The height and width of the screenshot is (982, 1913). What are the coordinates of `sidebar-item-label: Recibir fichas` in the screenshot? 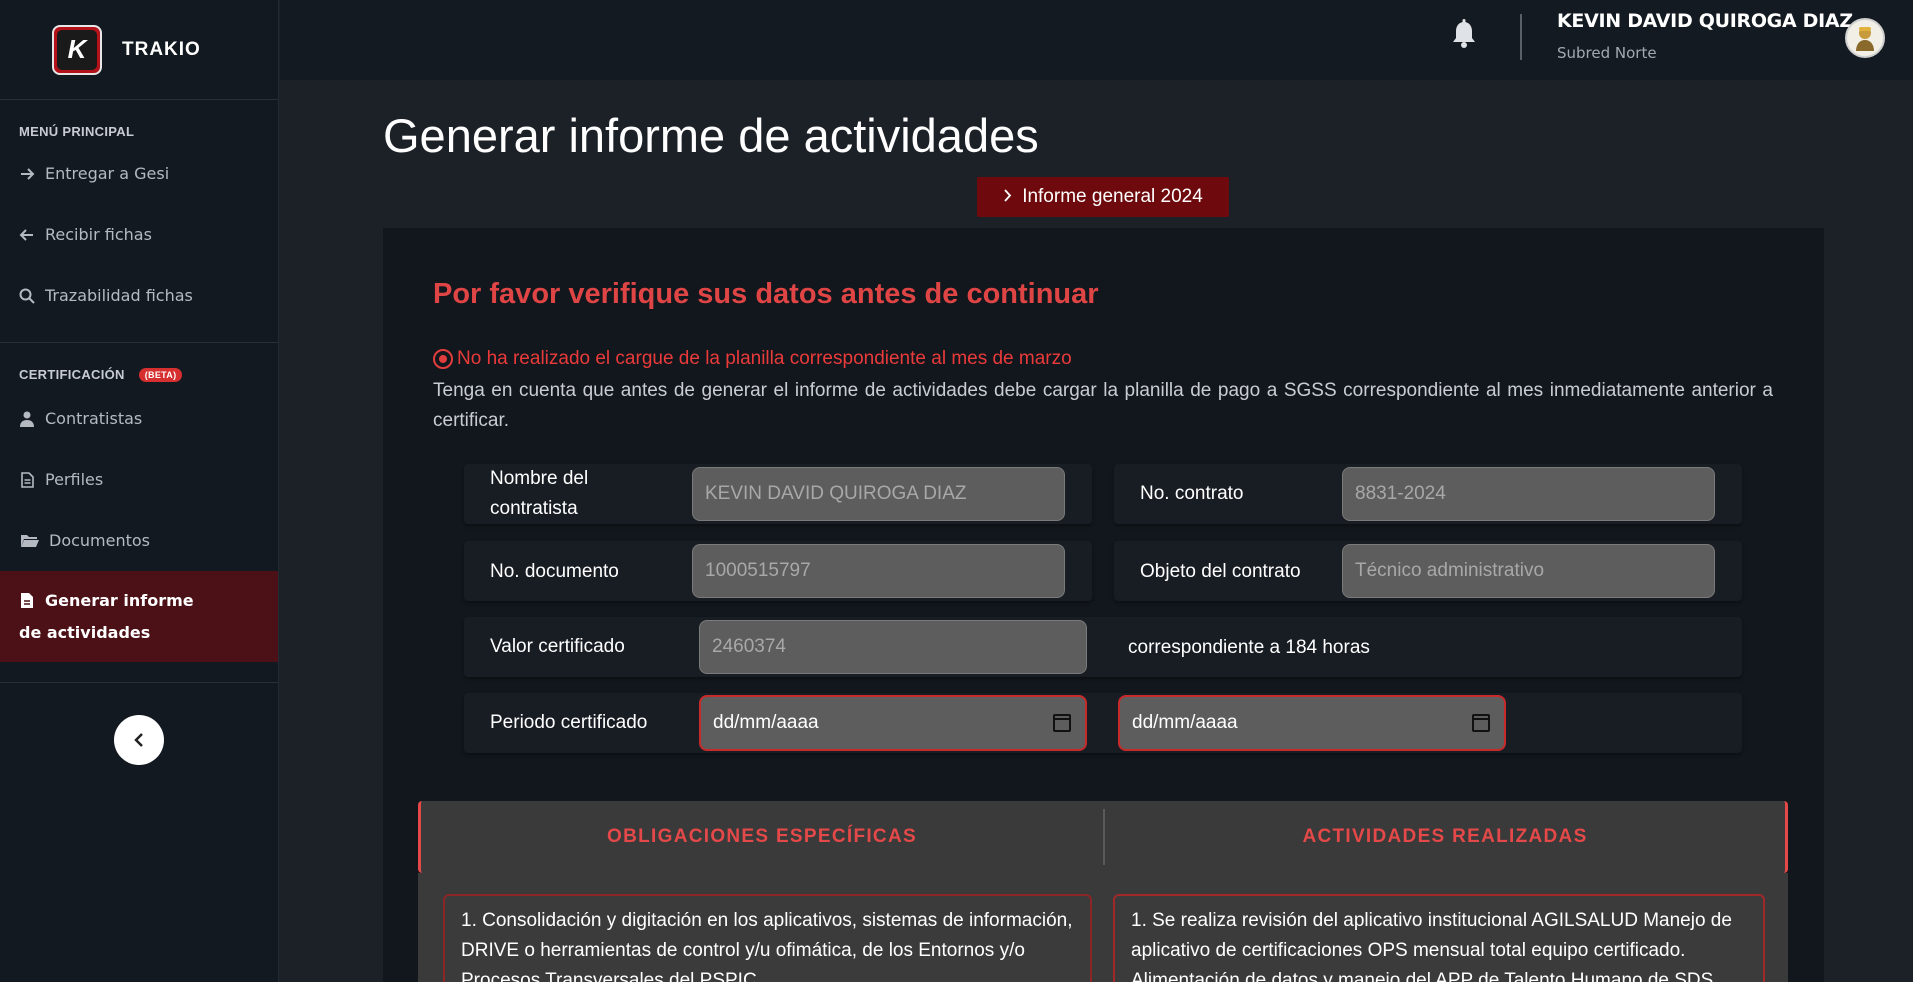 It's located at (98, 234).